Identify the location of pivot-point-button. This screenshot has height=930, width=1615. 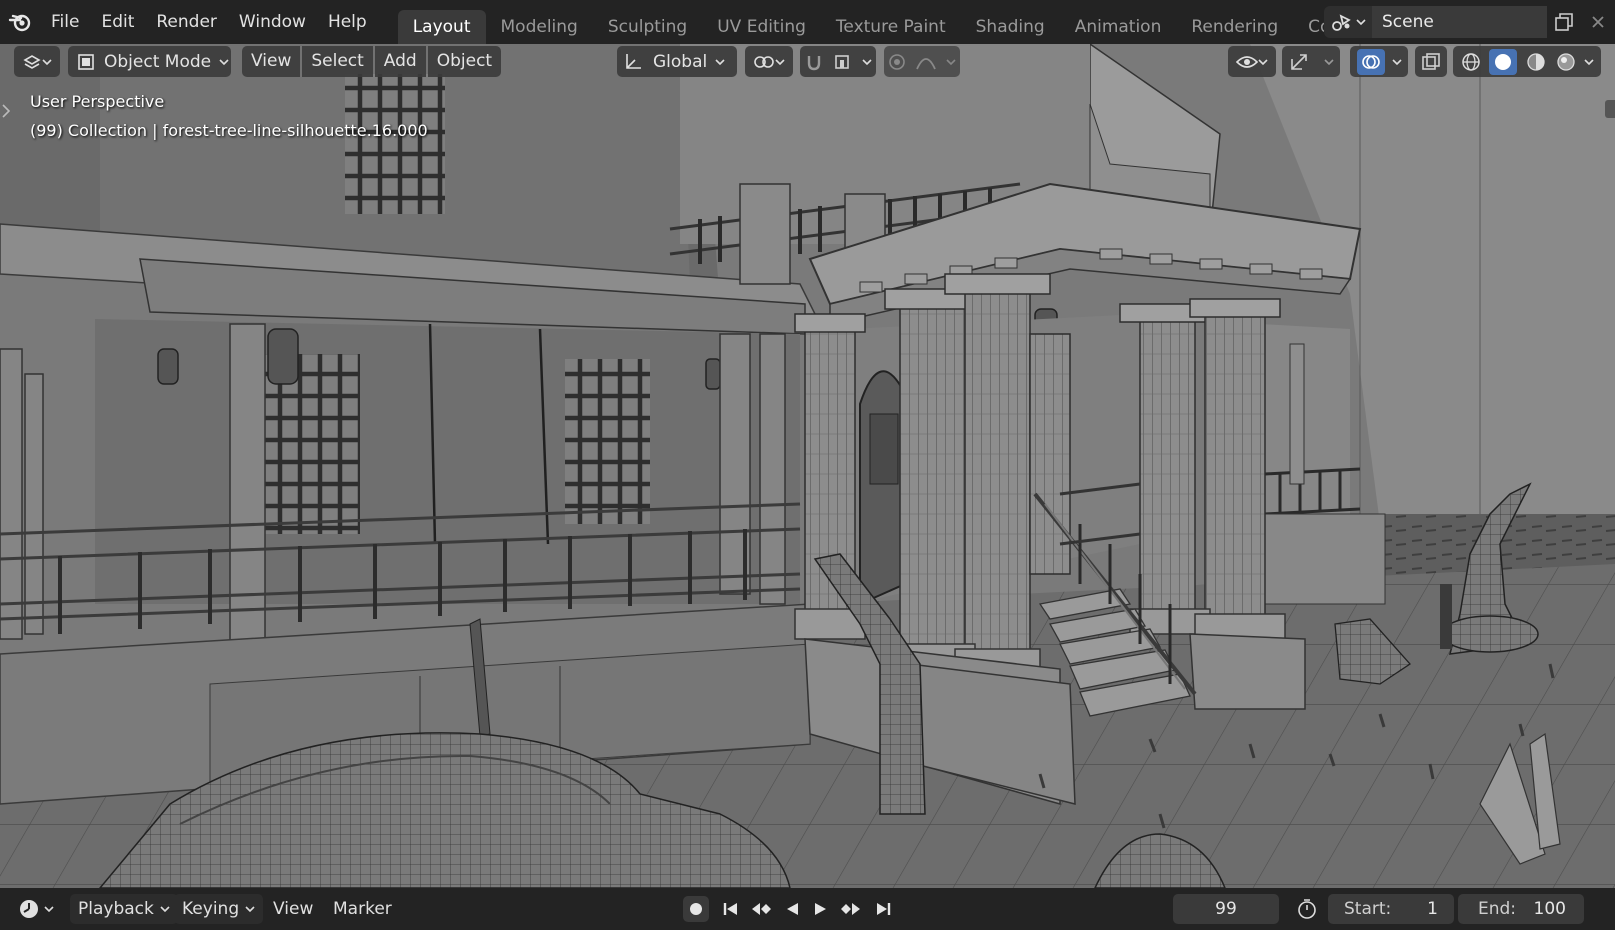
(769, 61).